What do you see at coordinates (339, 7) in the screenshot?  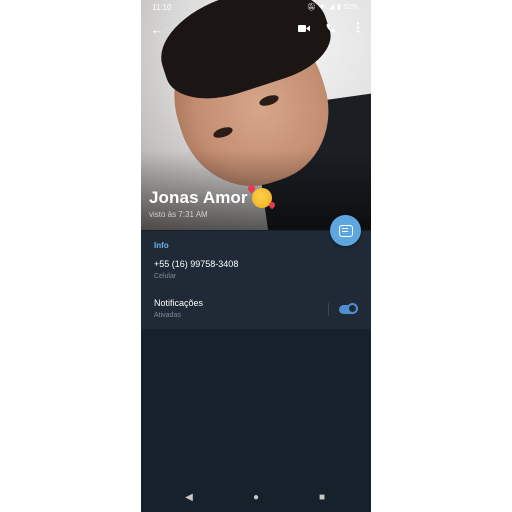 I see `battery-icon: ▮` at bounding box center [339, 7].